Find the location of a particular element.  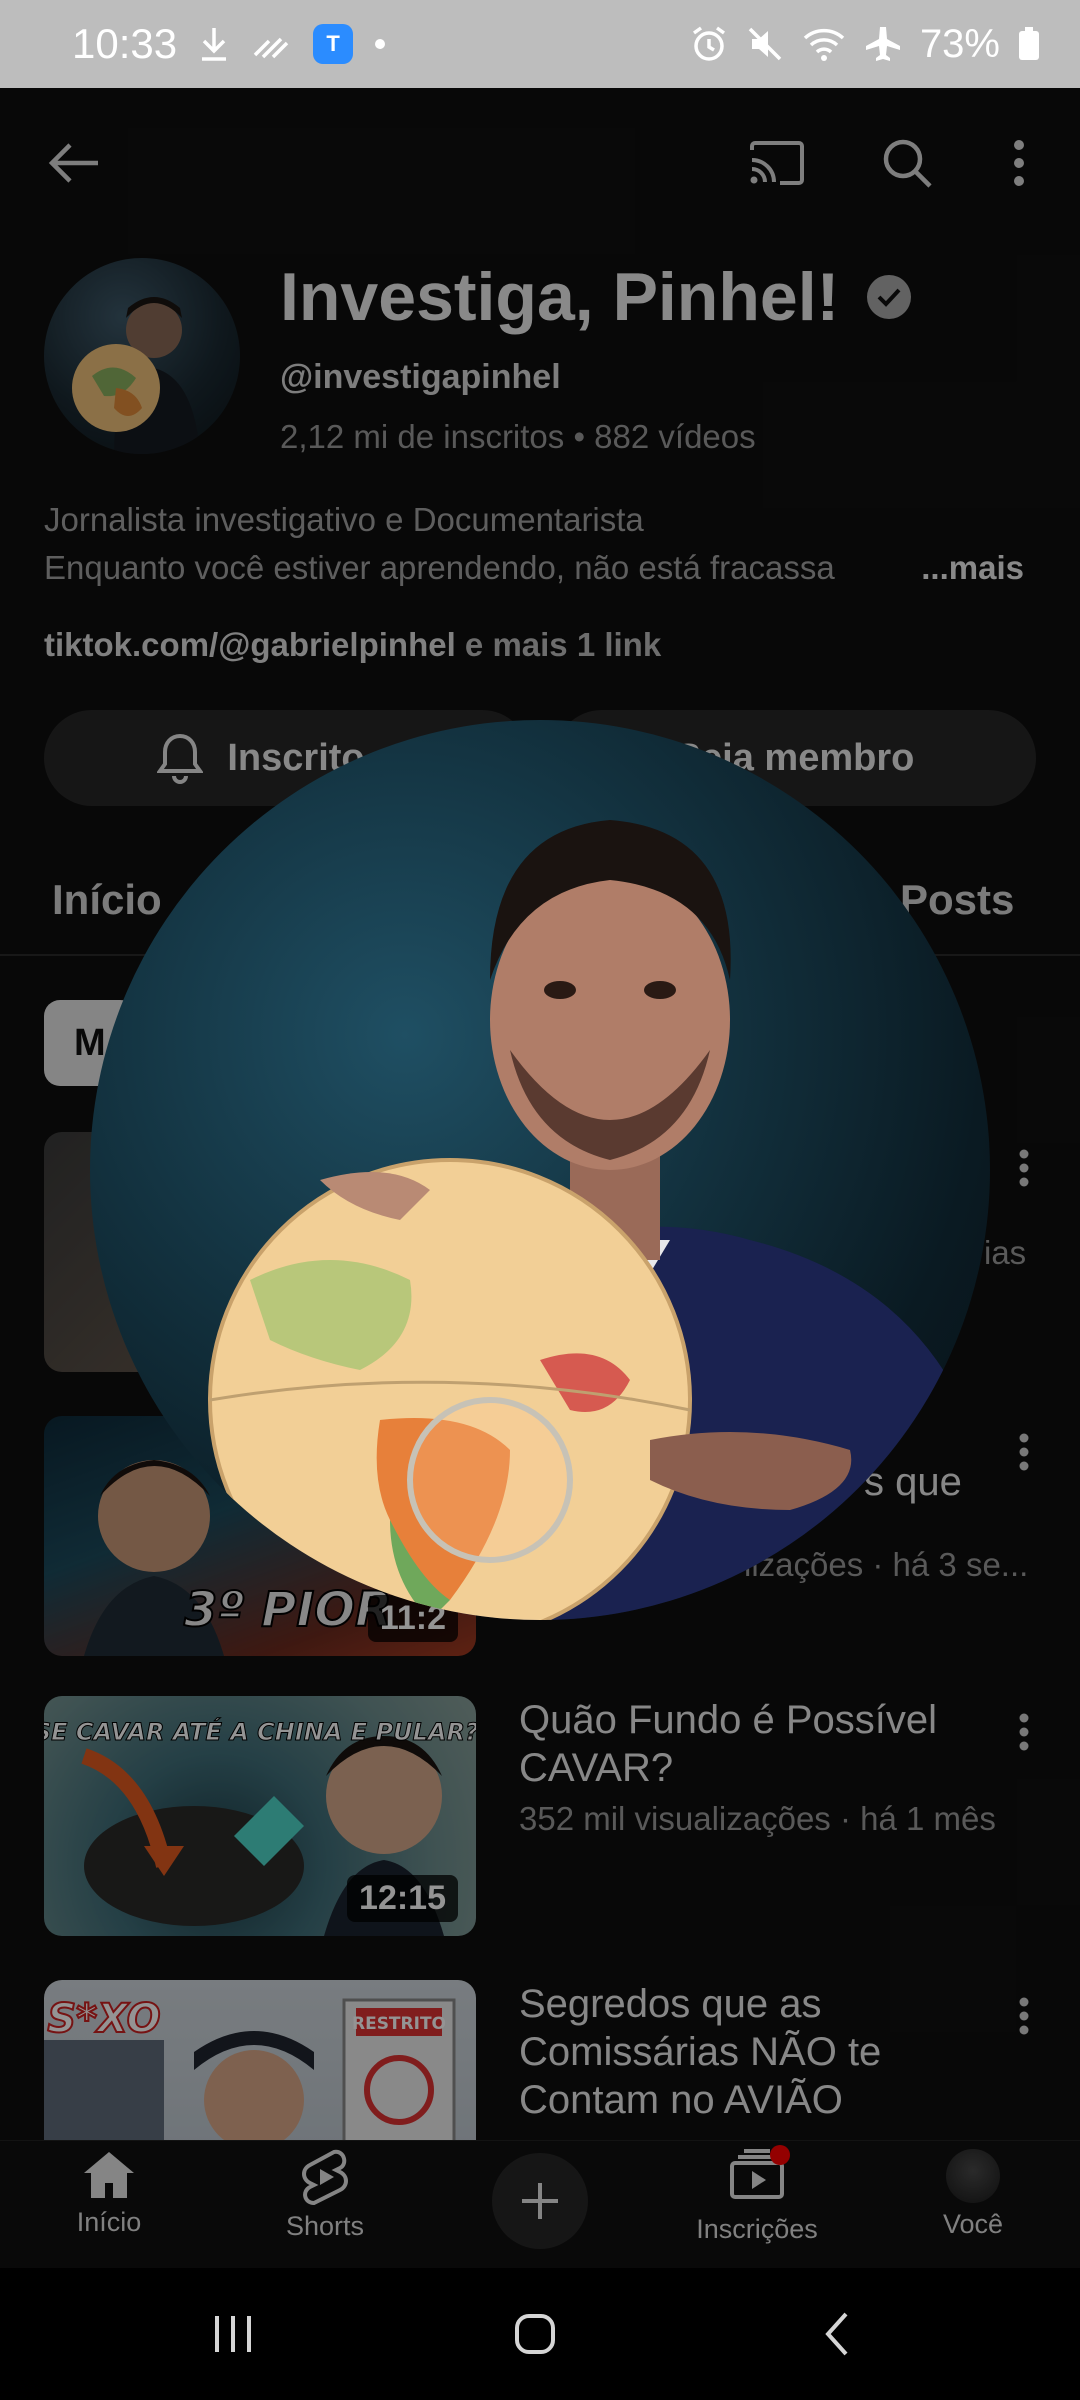

tab-home: Início is located at coordinates (107, 900).